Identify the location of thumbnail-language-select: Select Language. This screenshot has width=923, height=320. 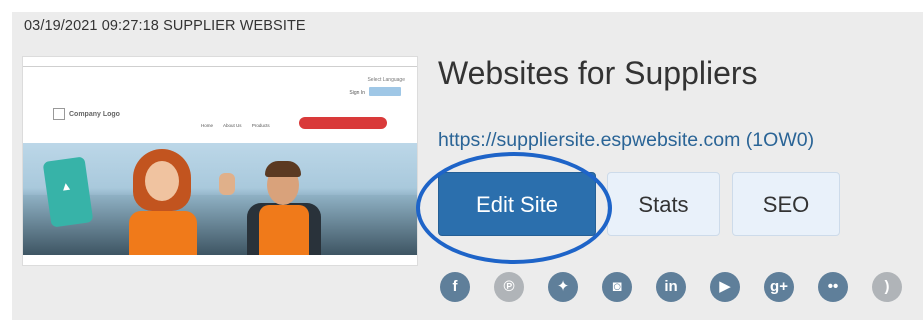
(386, 80).